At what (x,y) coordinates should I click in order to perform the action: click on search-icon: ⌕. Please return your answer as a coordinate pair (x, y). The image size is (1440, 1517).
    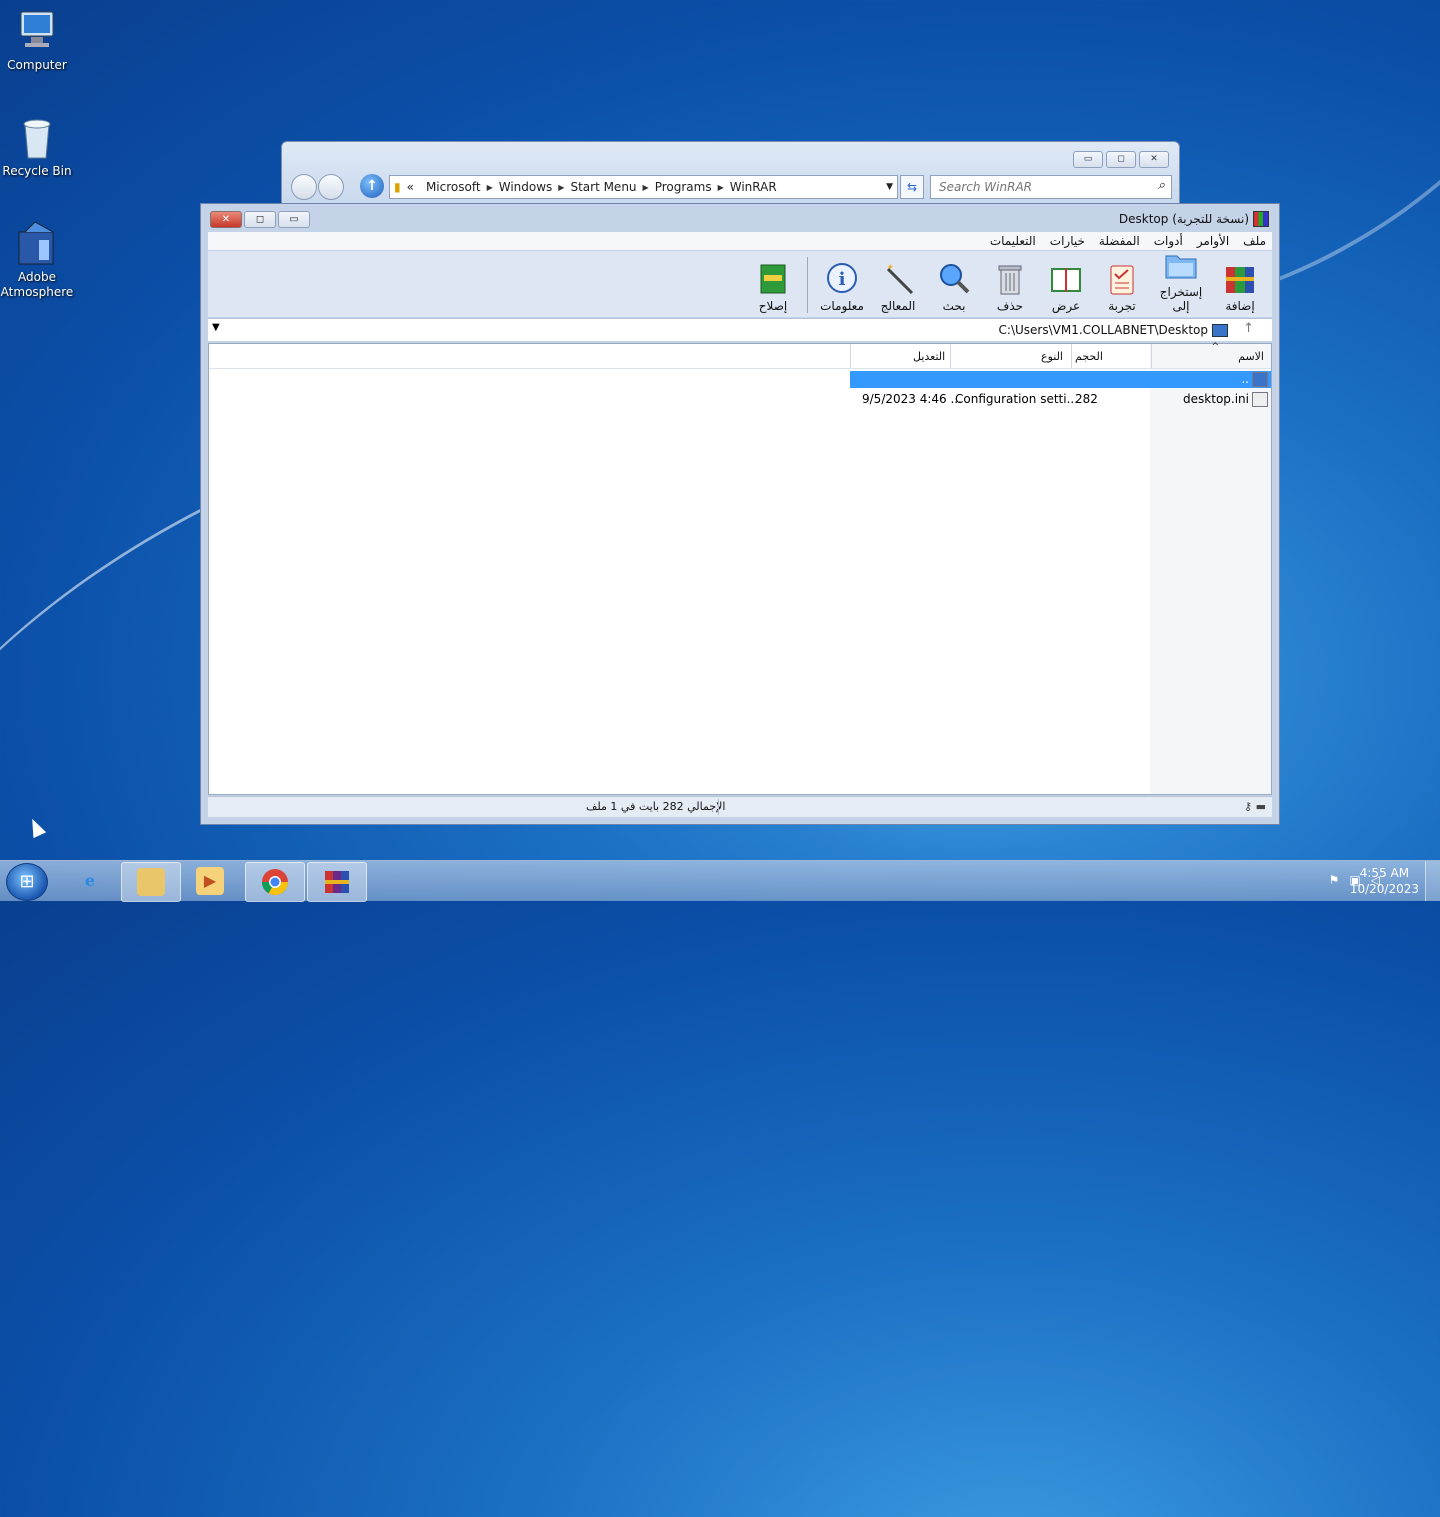
    Looking at the image, I should click on (1161, 185).